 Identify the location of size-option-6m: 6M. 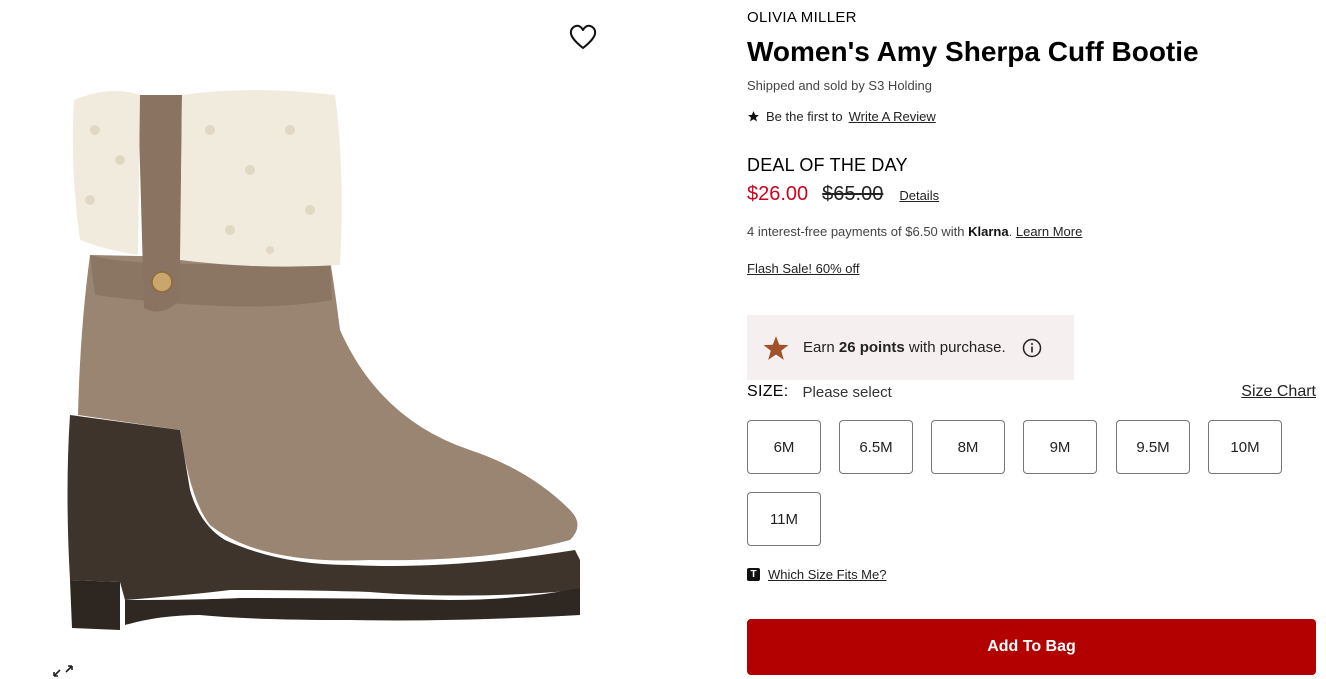
(784, 447).